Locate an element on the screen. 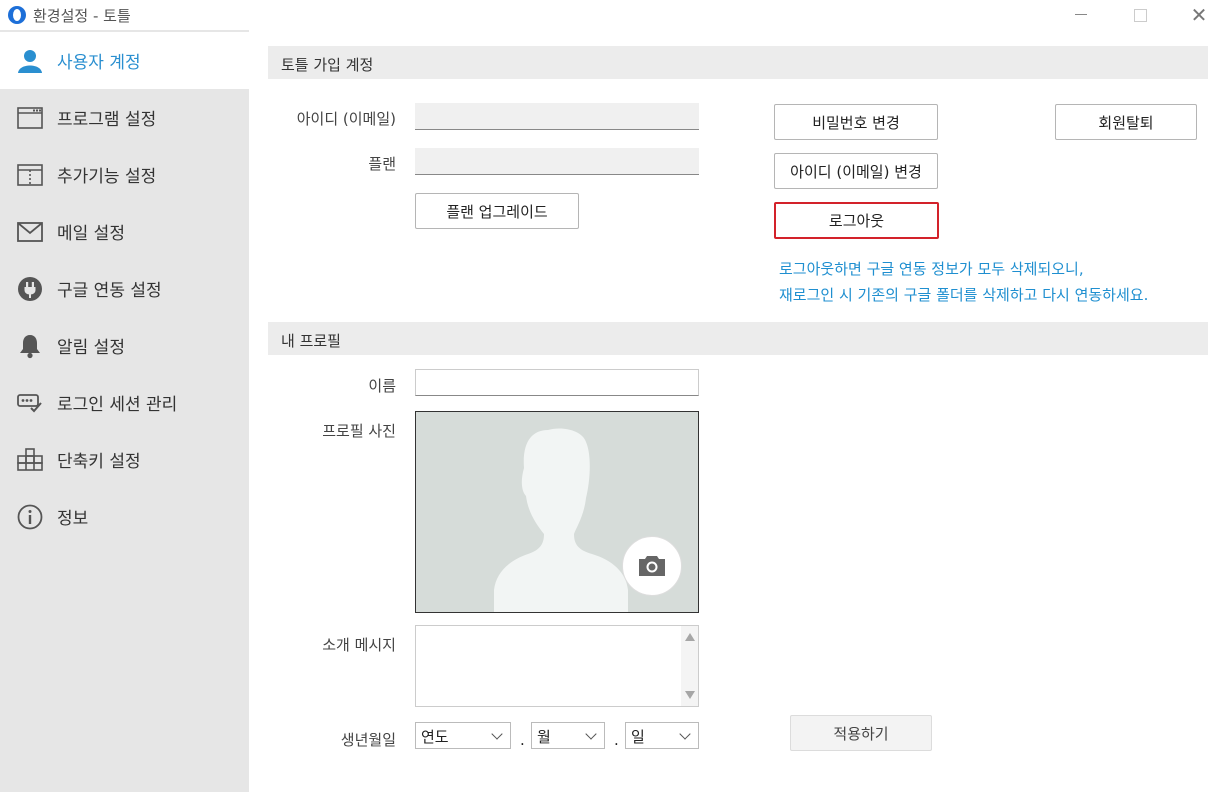 This screenshot has height=792, width=1227. year-select-value: 연도 is located at coordinates (435, 737).